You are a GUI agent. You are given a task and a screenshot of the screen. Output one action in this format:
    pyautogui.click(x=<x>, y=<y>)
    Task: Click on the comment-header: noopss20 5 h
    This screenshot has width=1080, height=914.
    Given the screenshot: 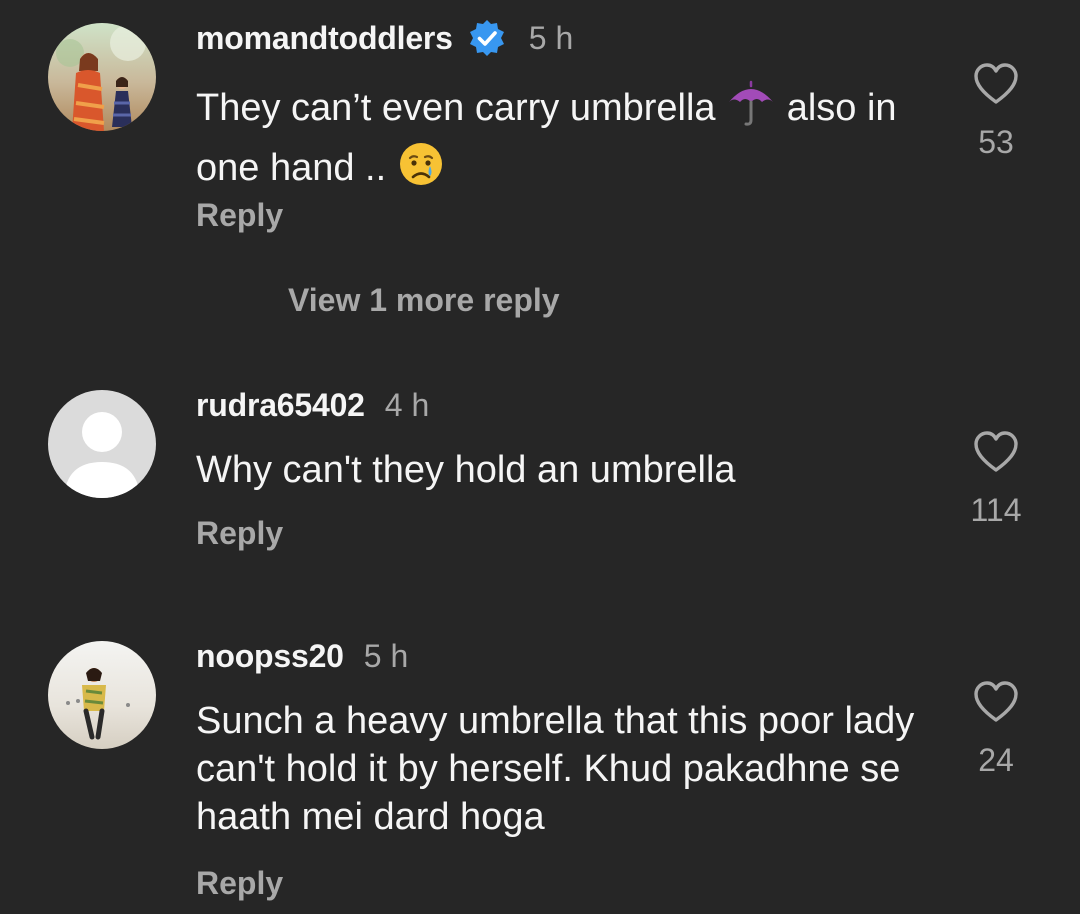 What is the action you would take?
    pyautogui.click(x=302, y=656)
    